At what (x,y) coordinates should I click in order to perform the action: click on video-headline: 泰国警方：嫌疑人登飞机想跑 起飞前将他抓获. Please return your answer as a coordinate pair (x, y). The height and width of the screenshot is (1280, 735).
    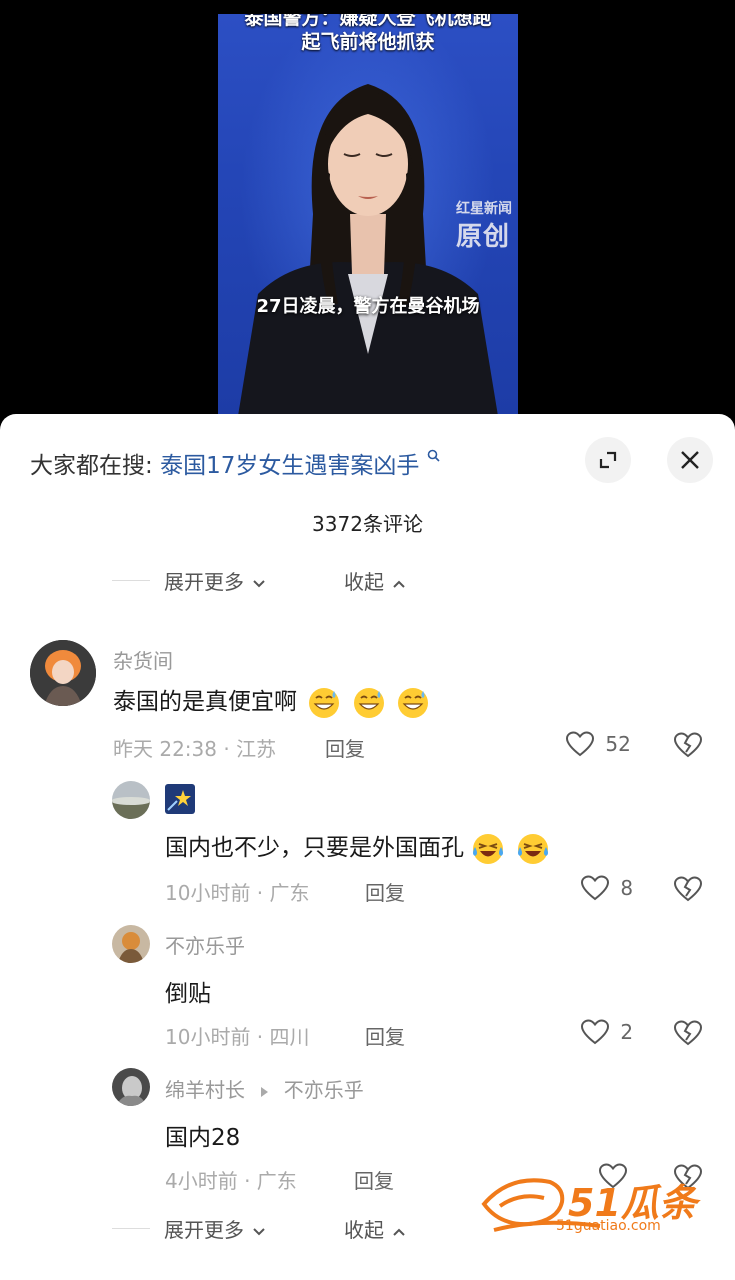
    Looking at the image, I should click on (368, 34).